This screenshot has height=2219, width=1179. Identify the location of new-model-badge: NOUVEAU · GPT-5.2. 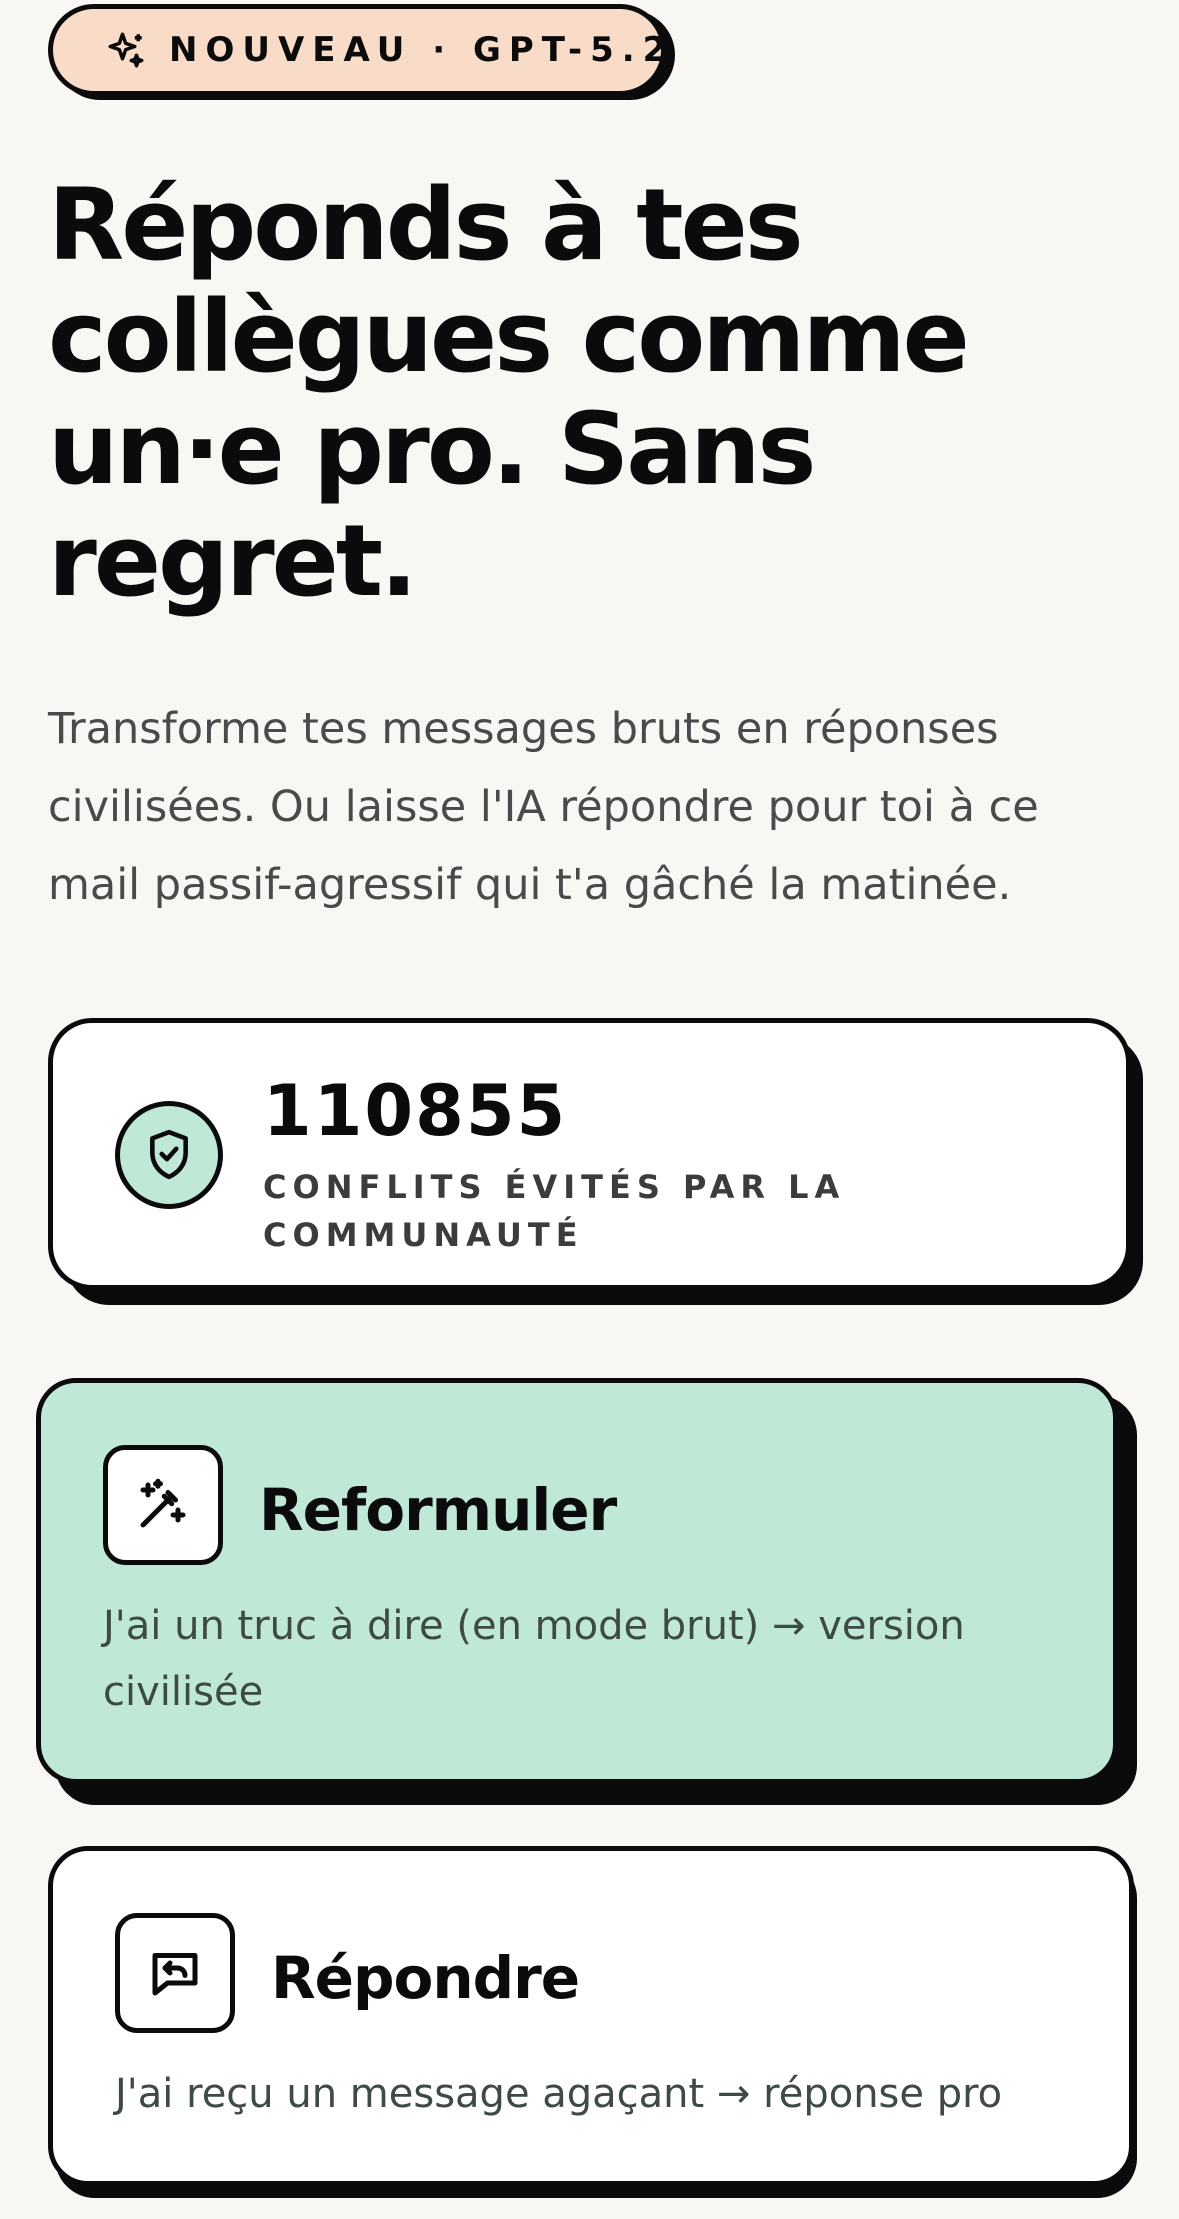
(357, 50).